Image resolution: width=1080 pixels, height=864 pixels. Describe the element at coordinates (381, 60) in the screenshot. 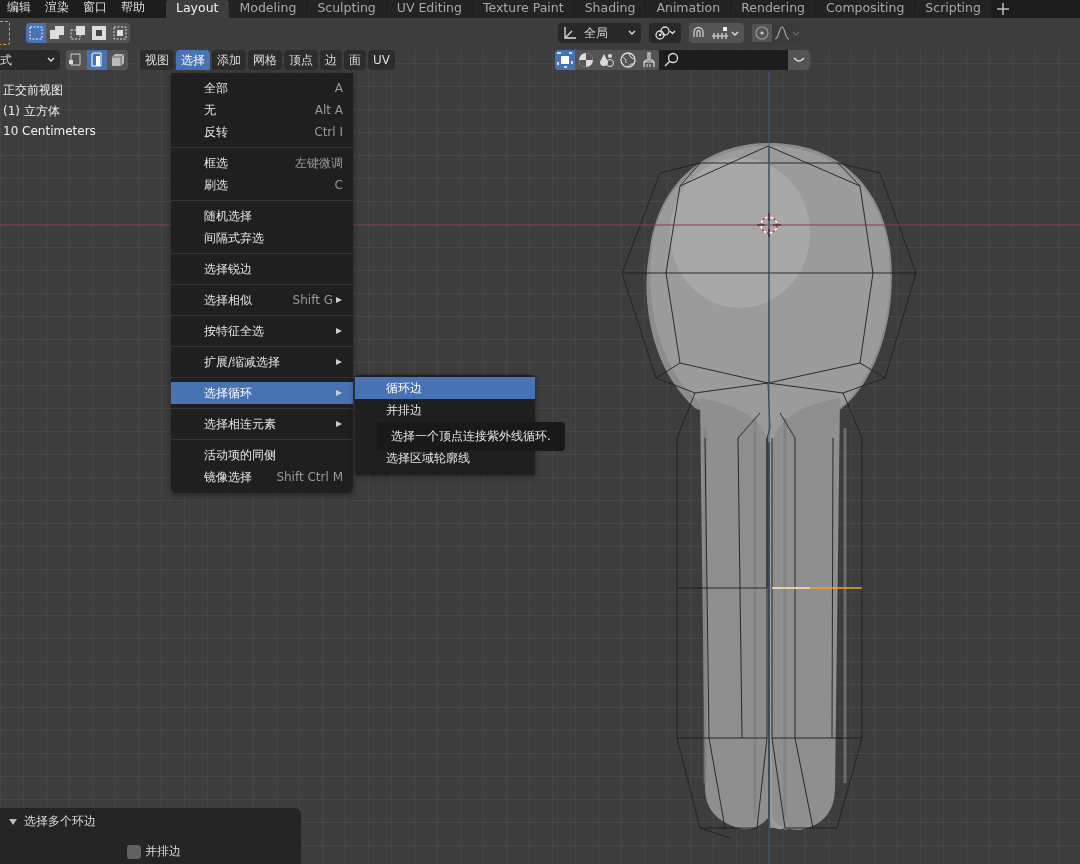

I see `header-menu: UV` at that location.